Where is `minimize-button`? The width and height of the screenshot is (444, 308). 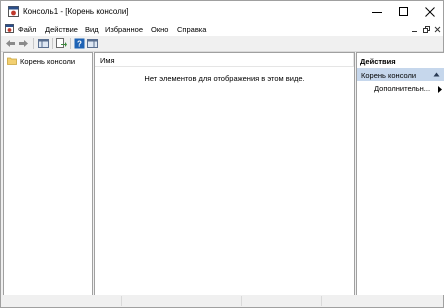
minimize-button is located at coordinates (377, 12).